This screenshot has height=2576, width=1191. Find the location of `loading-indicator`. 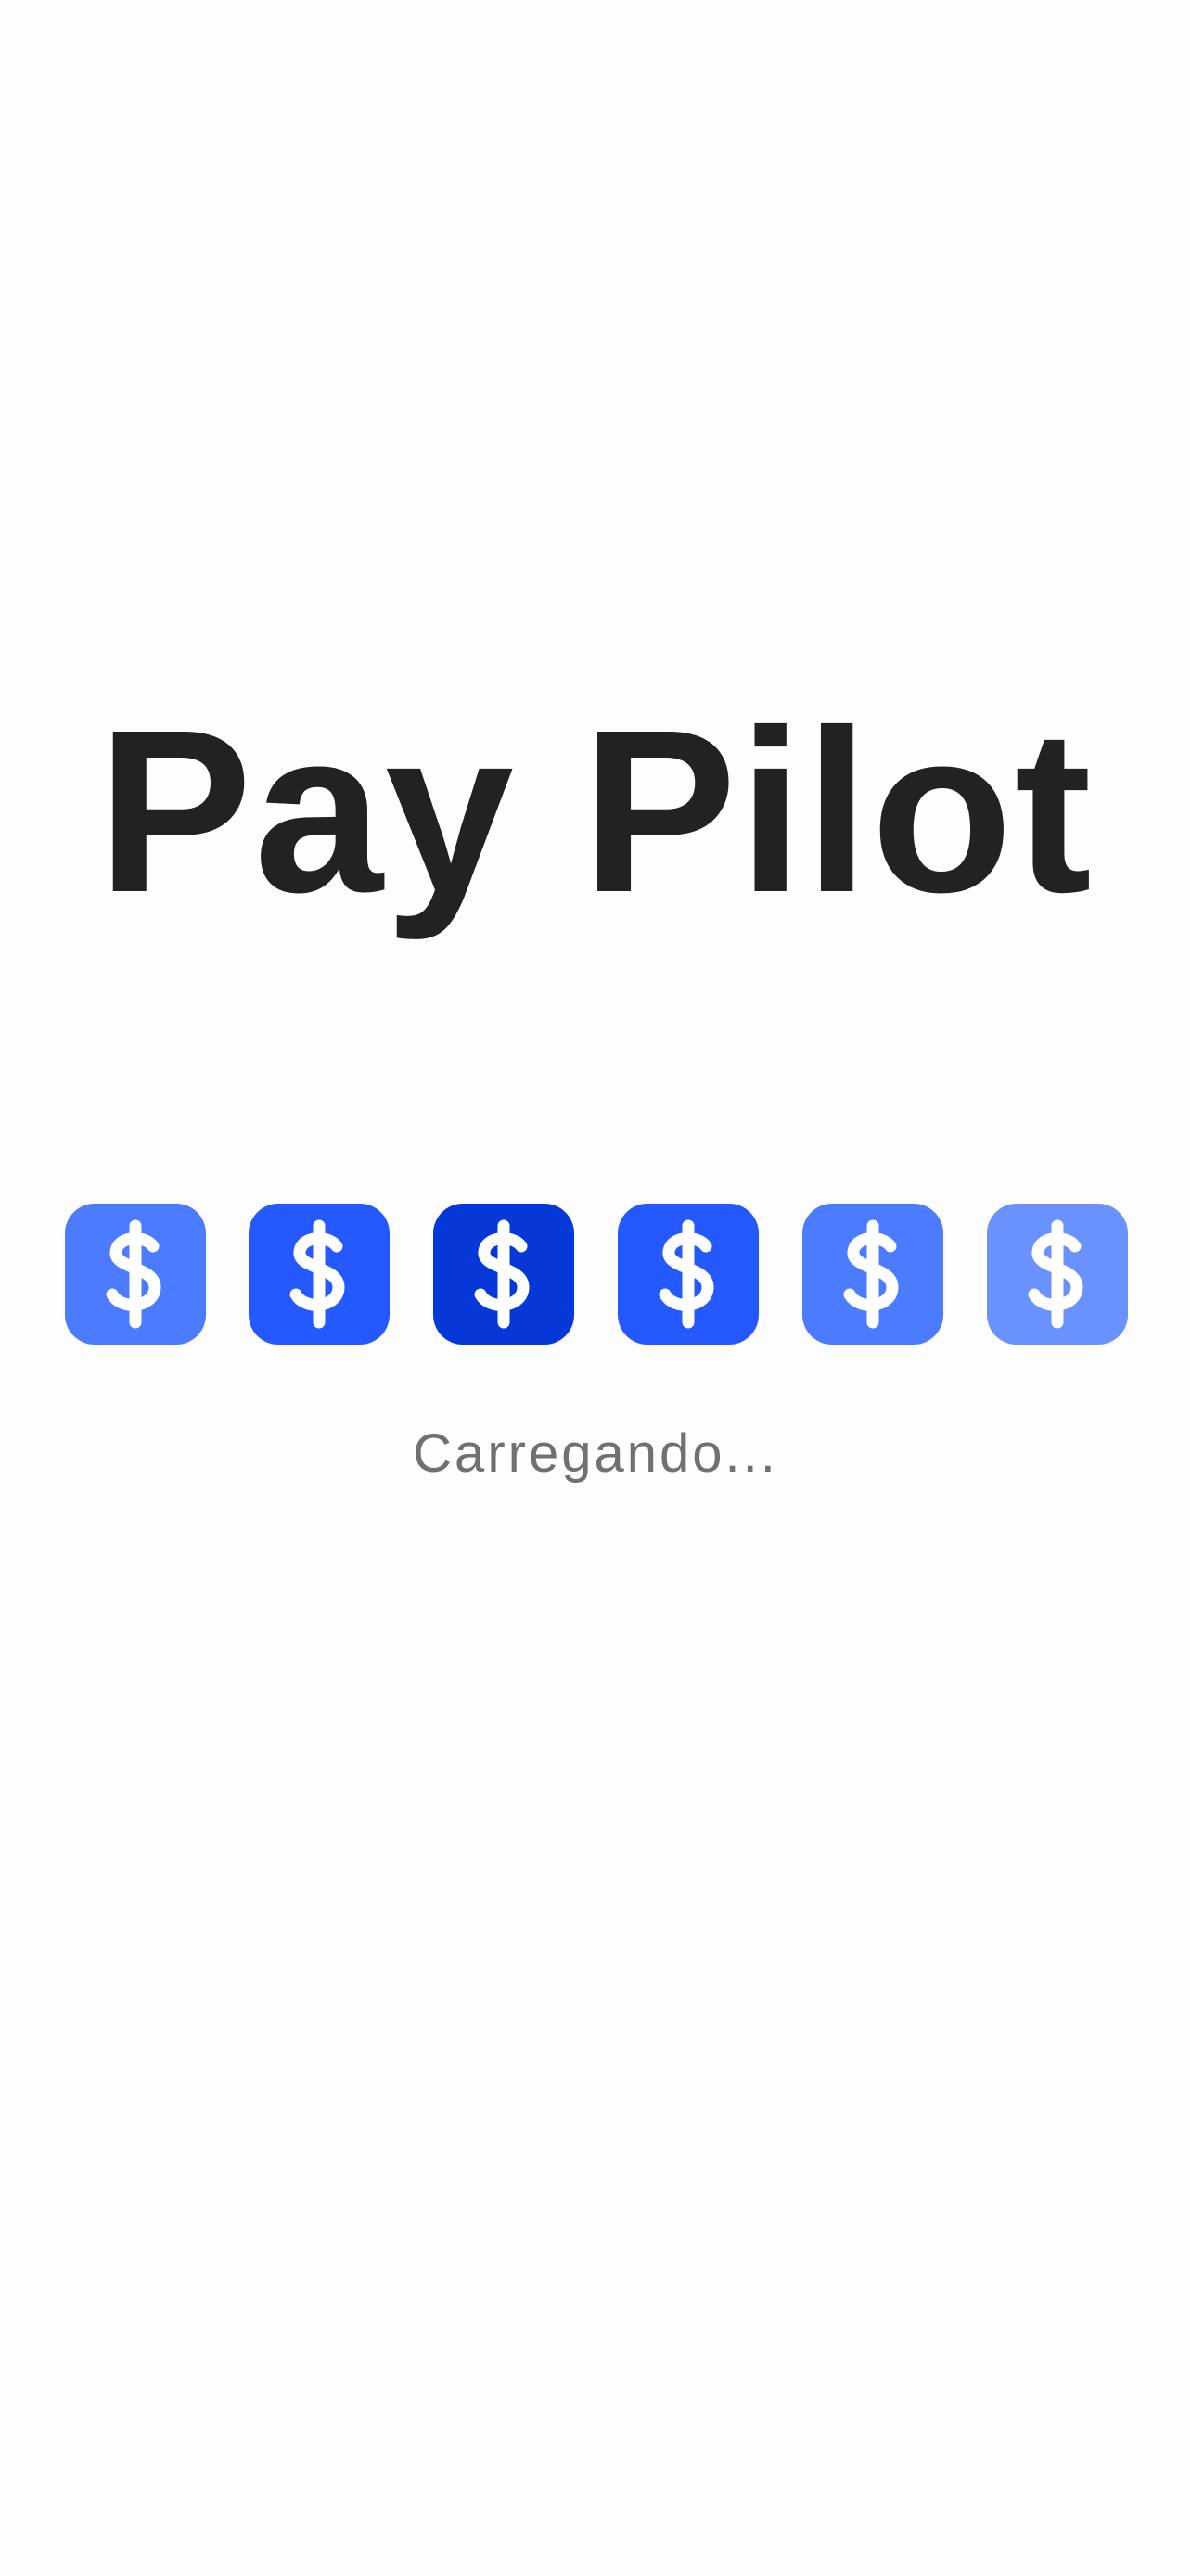

loading-indicator is located at coordinates (597, 1274).